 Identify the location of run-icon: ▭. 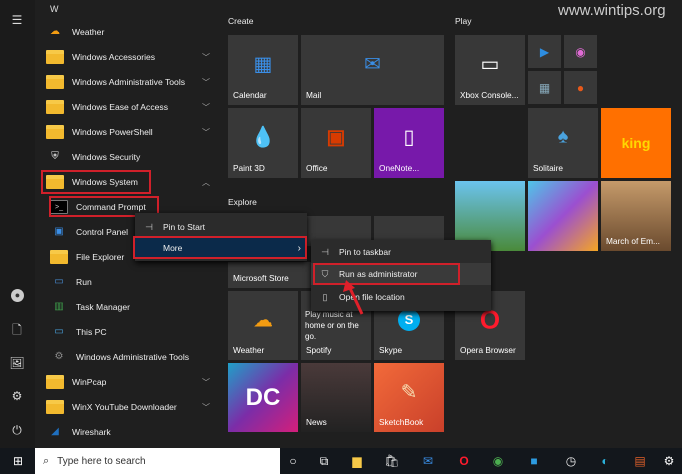
(59, 281).